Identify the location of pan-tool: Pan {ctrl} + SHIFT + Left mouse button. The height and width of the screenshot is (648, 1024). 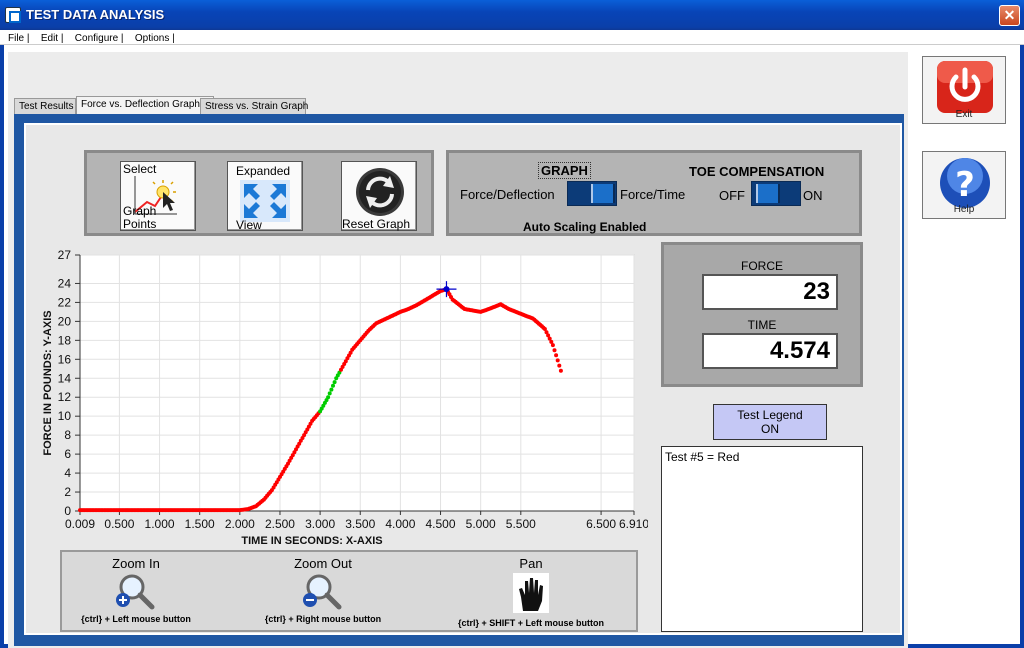
(531, 592).